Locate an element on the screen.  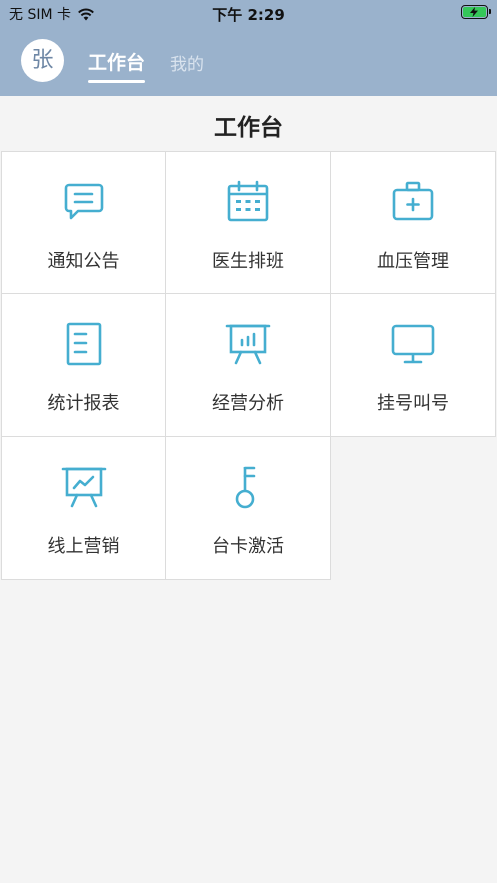
grid-item-label: 经营分析 is located at coordinates (248, 403).